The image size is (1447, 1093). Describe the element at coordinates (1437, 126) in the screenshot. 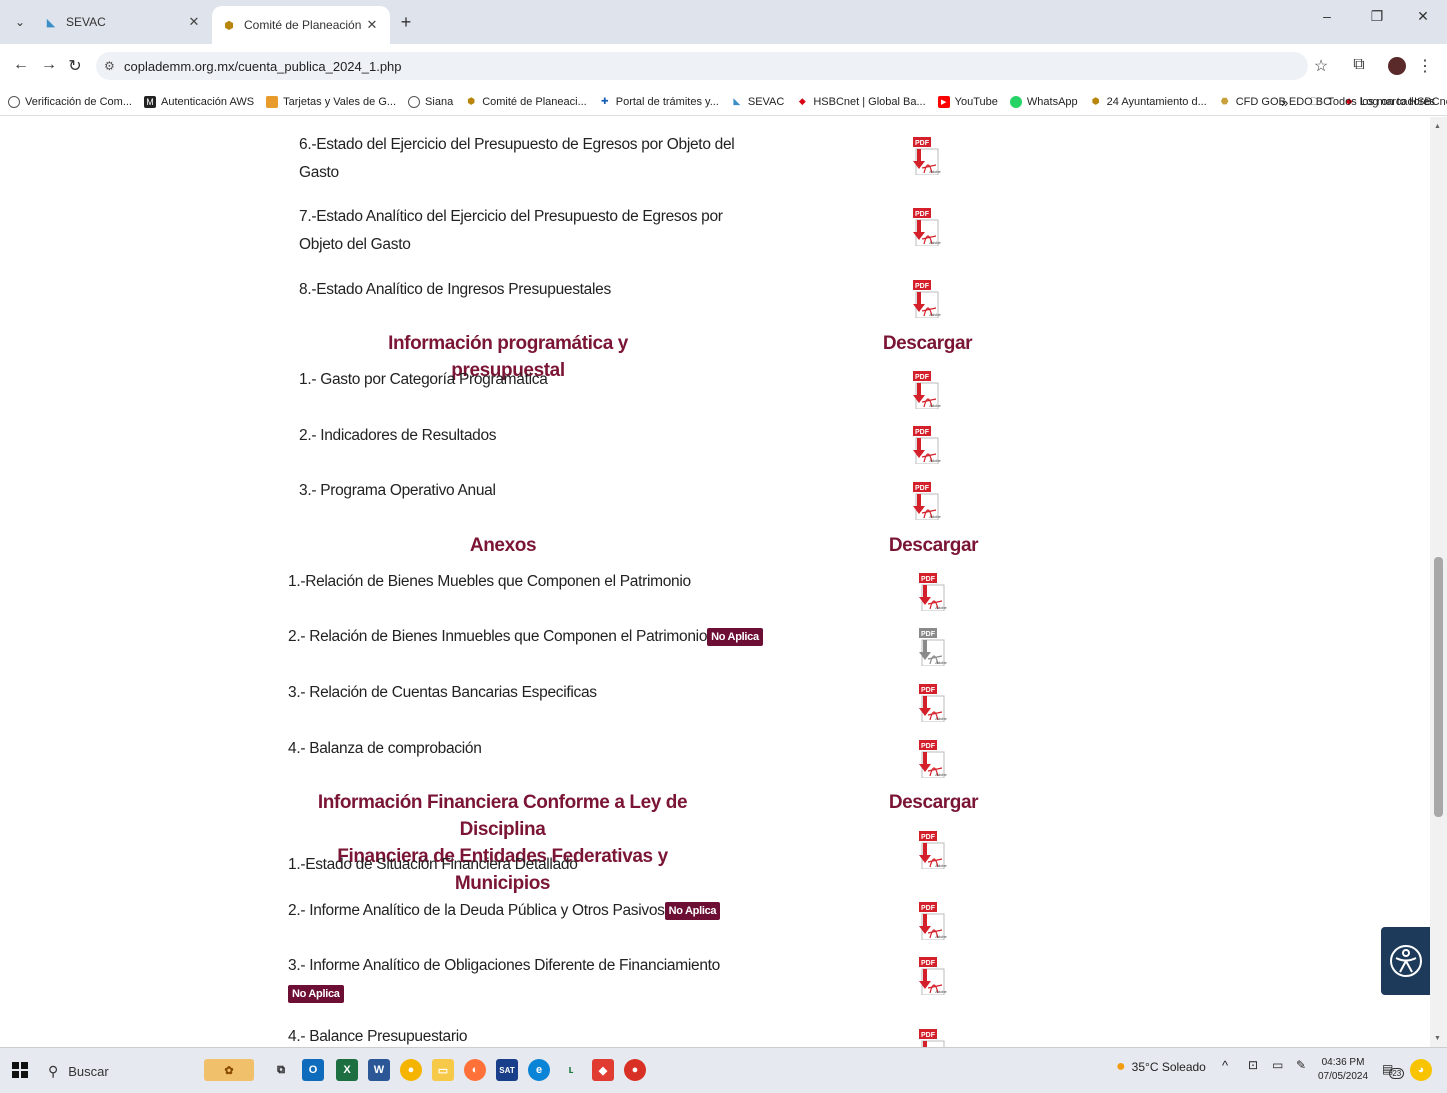

I see `scroll-up-icon: ▲` at that location.